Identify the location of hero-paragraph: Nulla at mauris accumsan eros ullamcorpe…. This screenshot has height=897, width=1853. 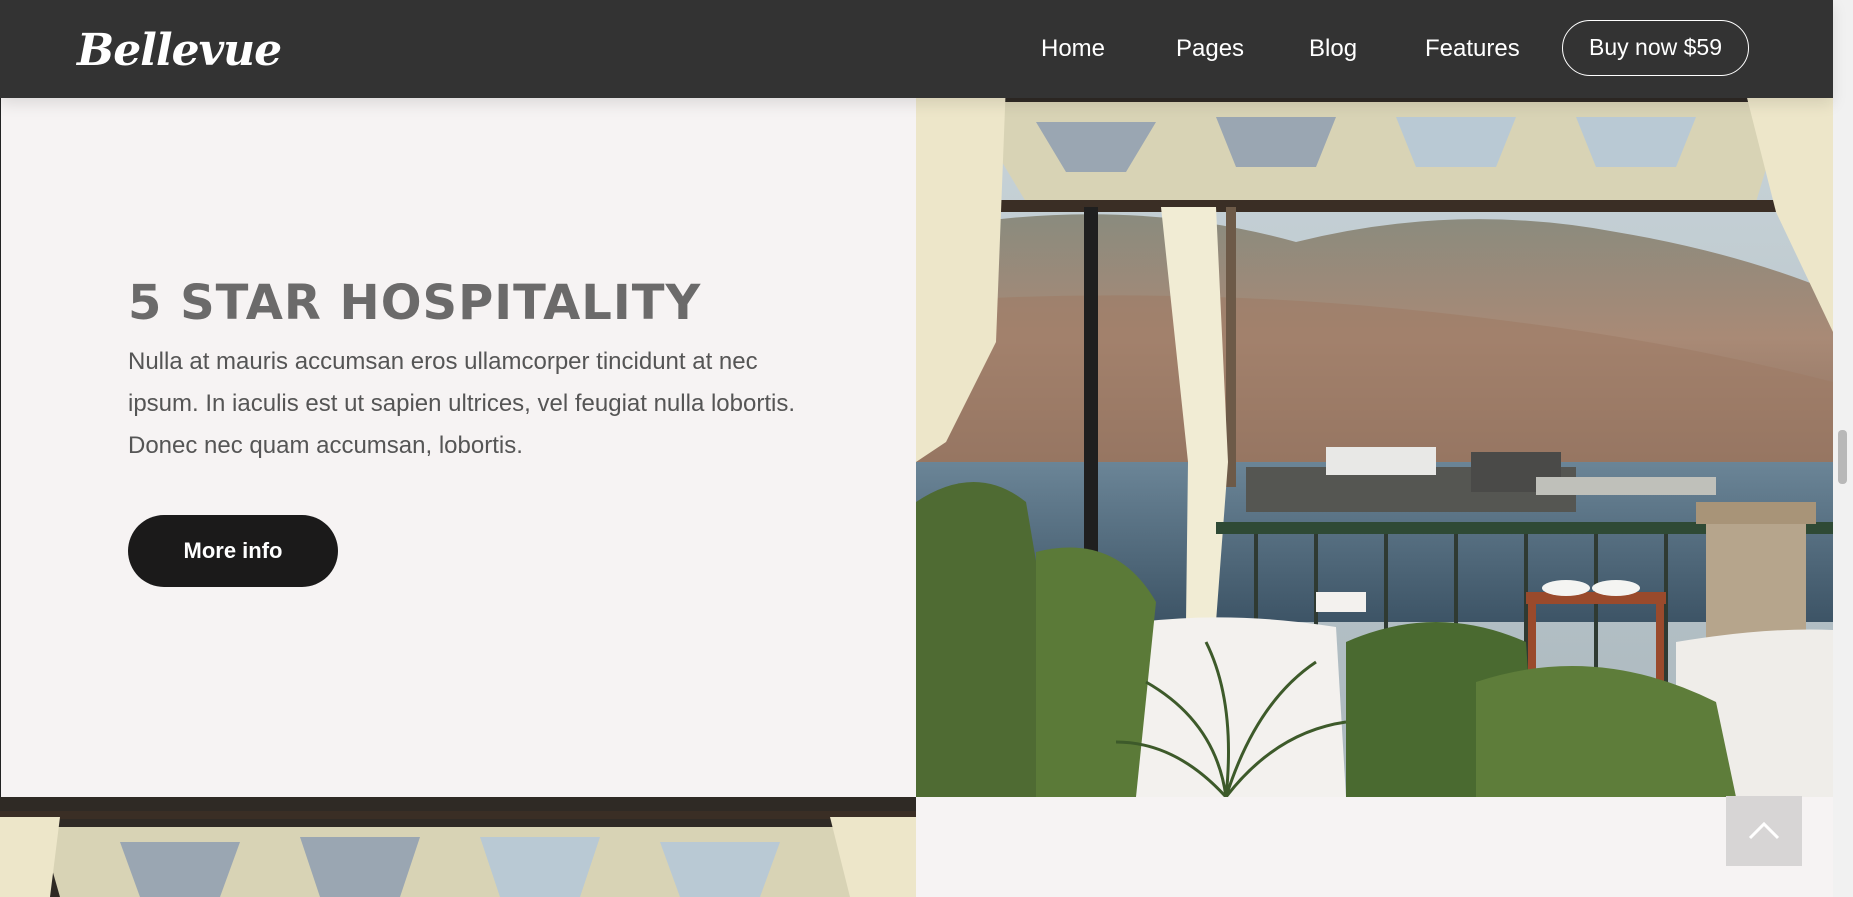
(461, 403).